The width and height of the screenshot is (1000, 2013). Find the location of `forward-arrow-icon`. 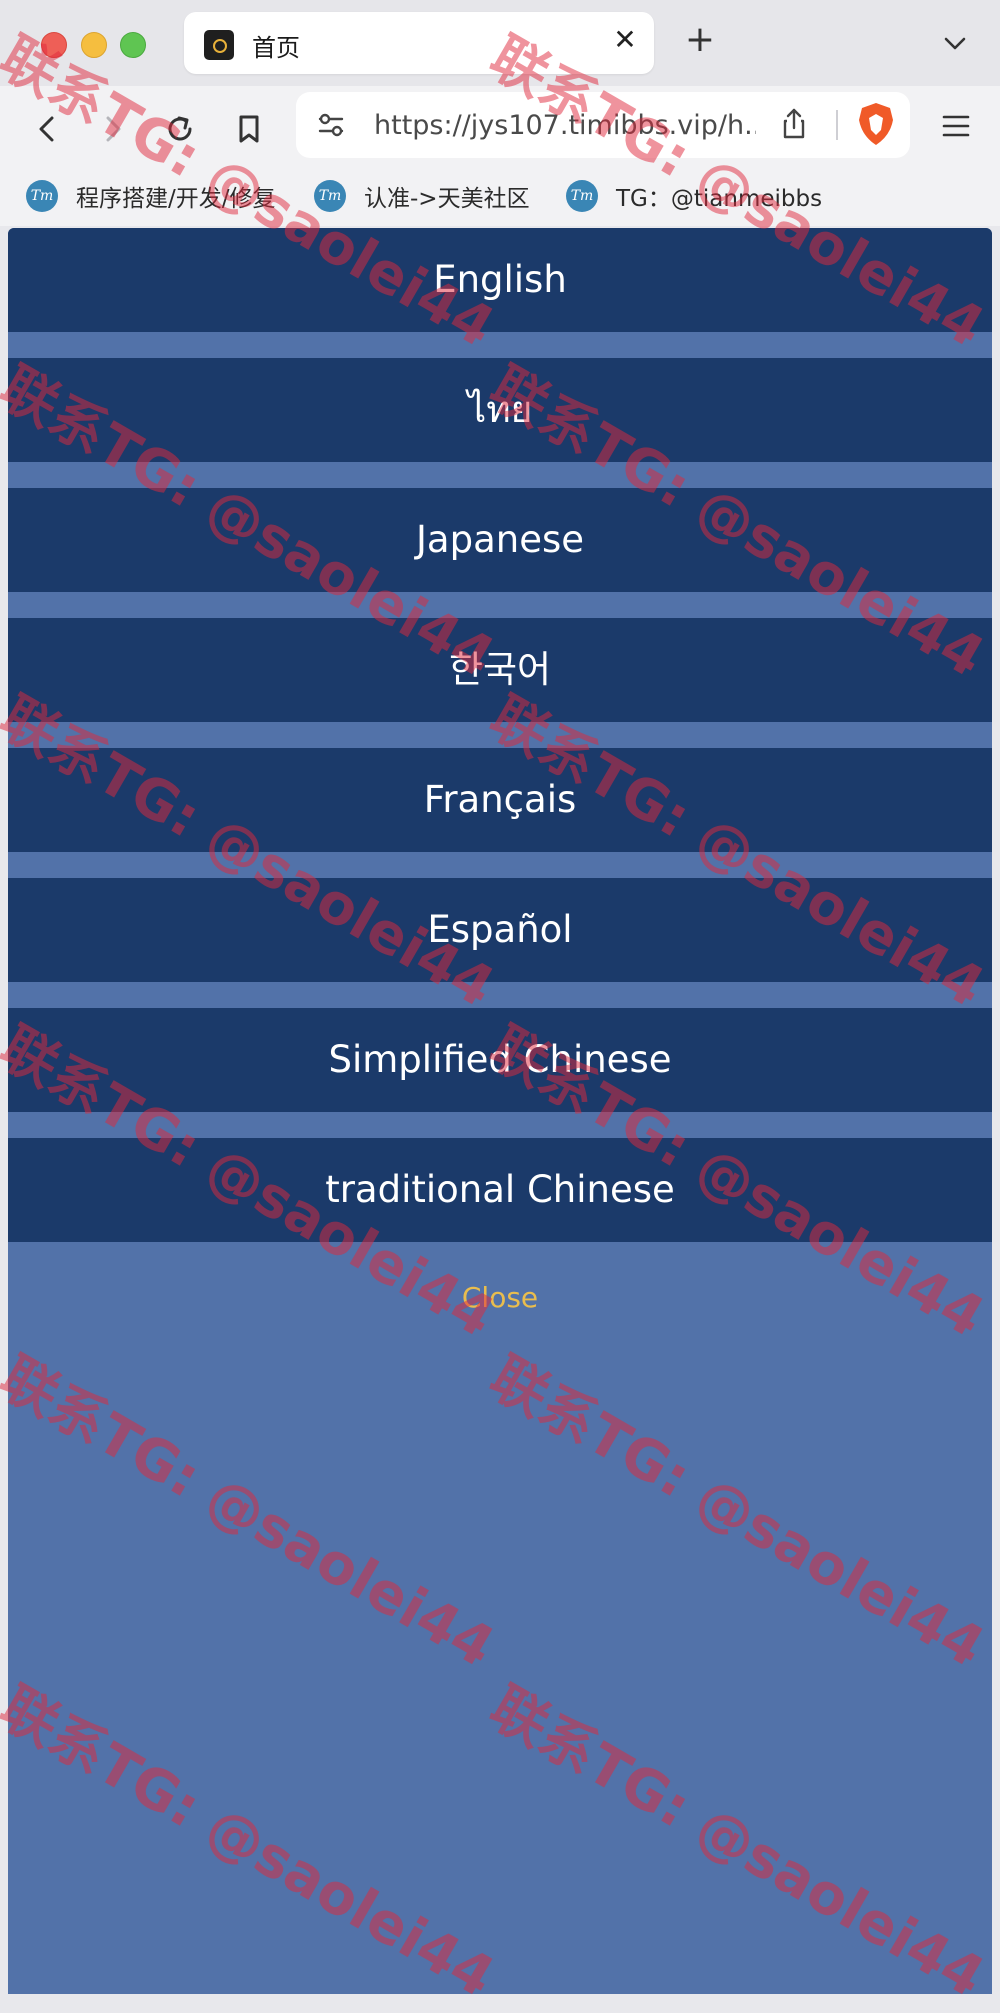

forward-arrow-icon is located at coordinates (113, 129).